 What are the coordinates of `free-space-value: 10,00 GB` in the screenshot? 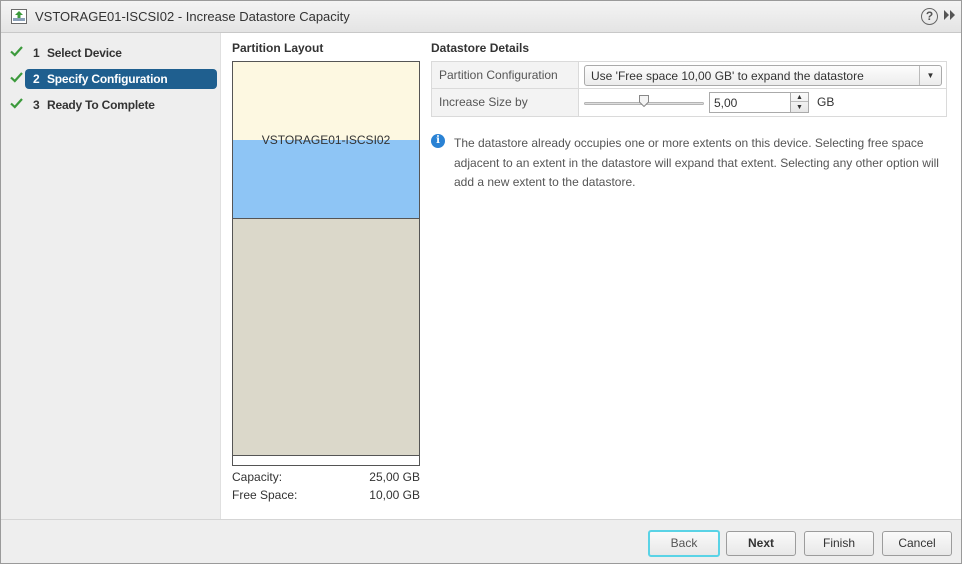 It's located at (394, 495).